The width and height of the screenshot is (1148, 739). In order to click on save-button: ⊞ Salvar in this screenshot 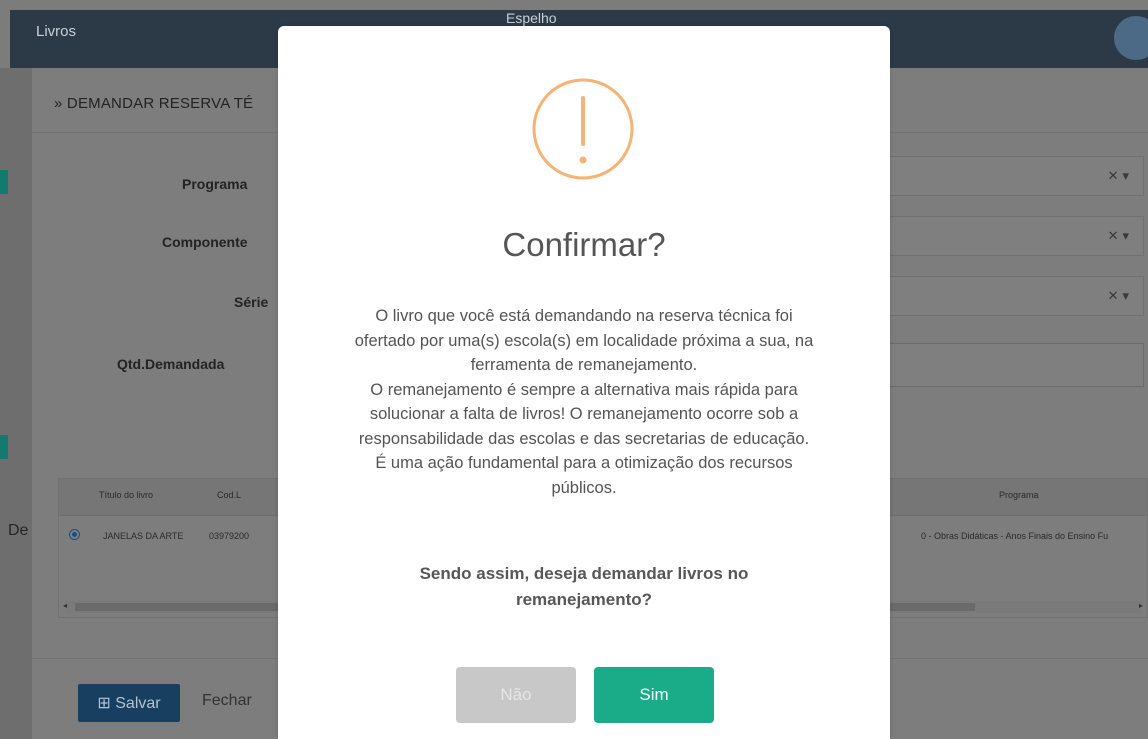, I will do `click(129, 703)`.